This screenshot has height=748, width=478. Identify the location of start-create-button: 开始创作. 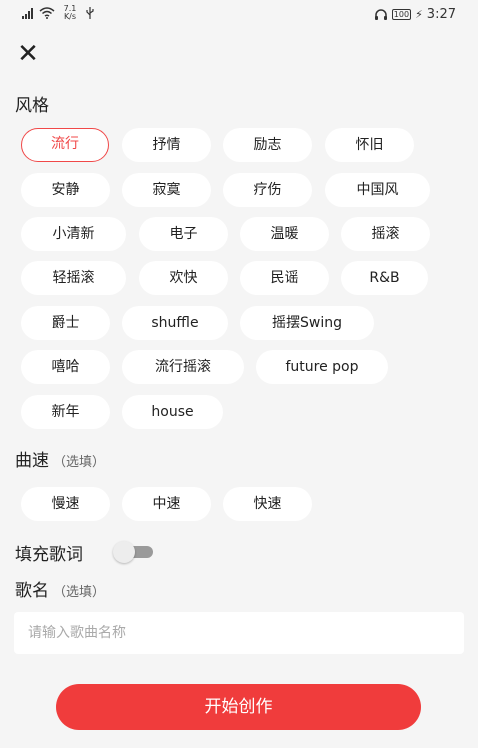
(238, 707).